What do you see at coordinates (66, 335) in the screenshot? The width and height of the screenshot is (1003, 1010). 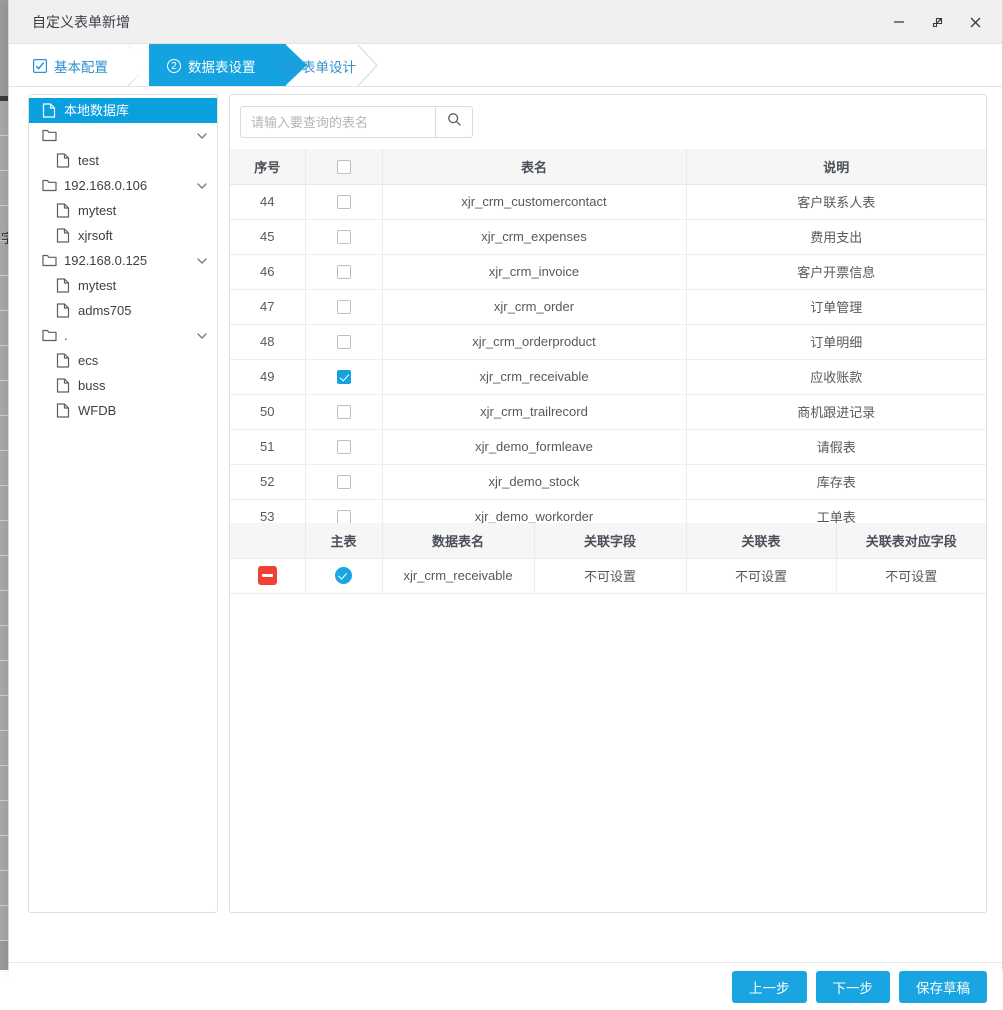 I see `tree-item-label: .` at bounding box center [66, 335].